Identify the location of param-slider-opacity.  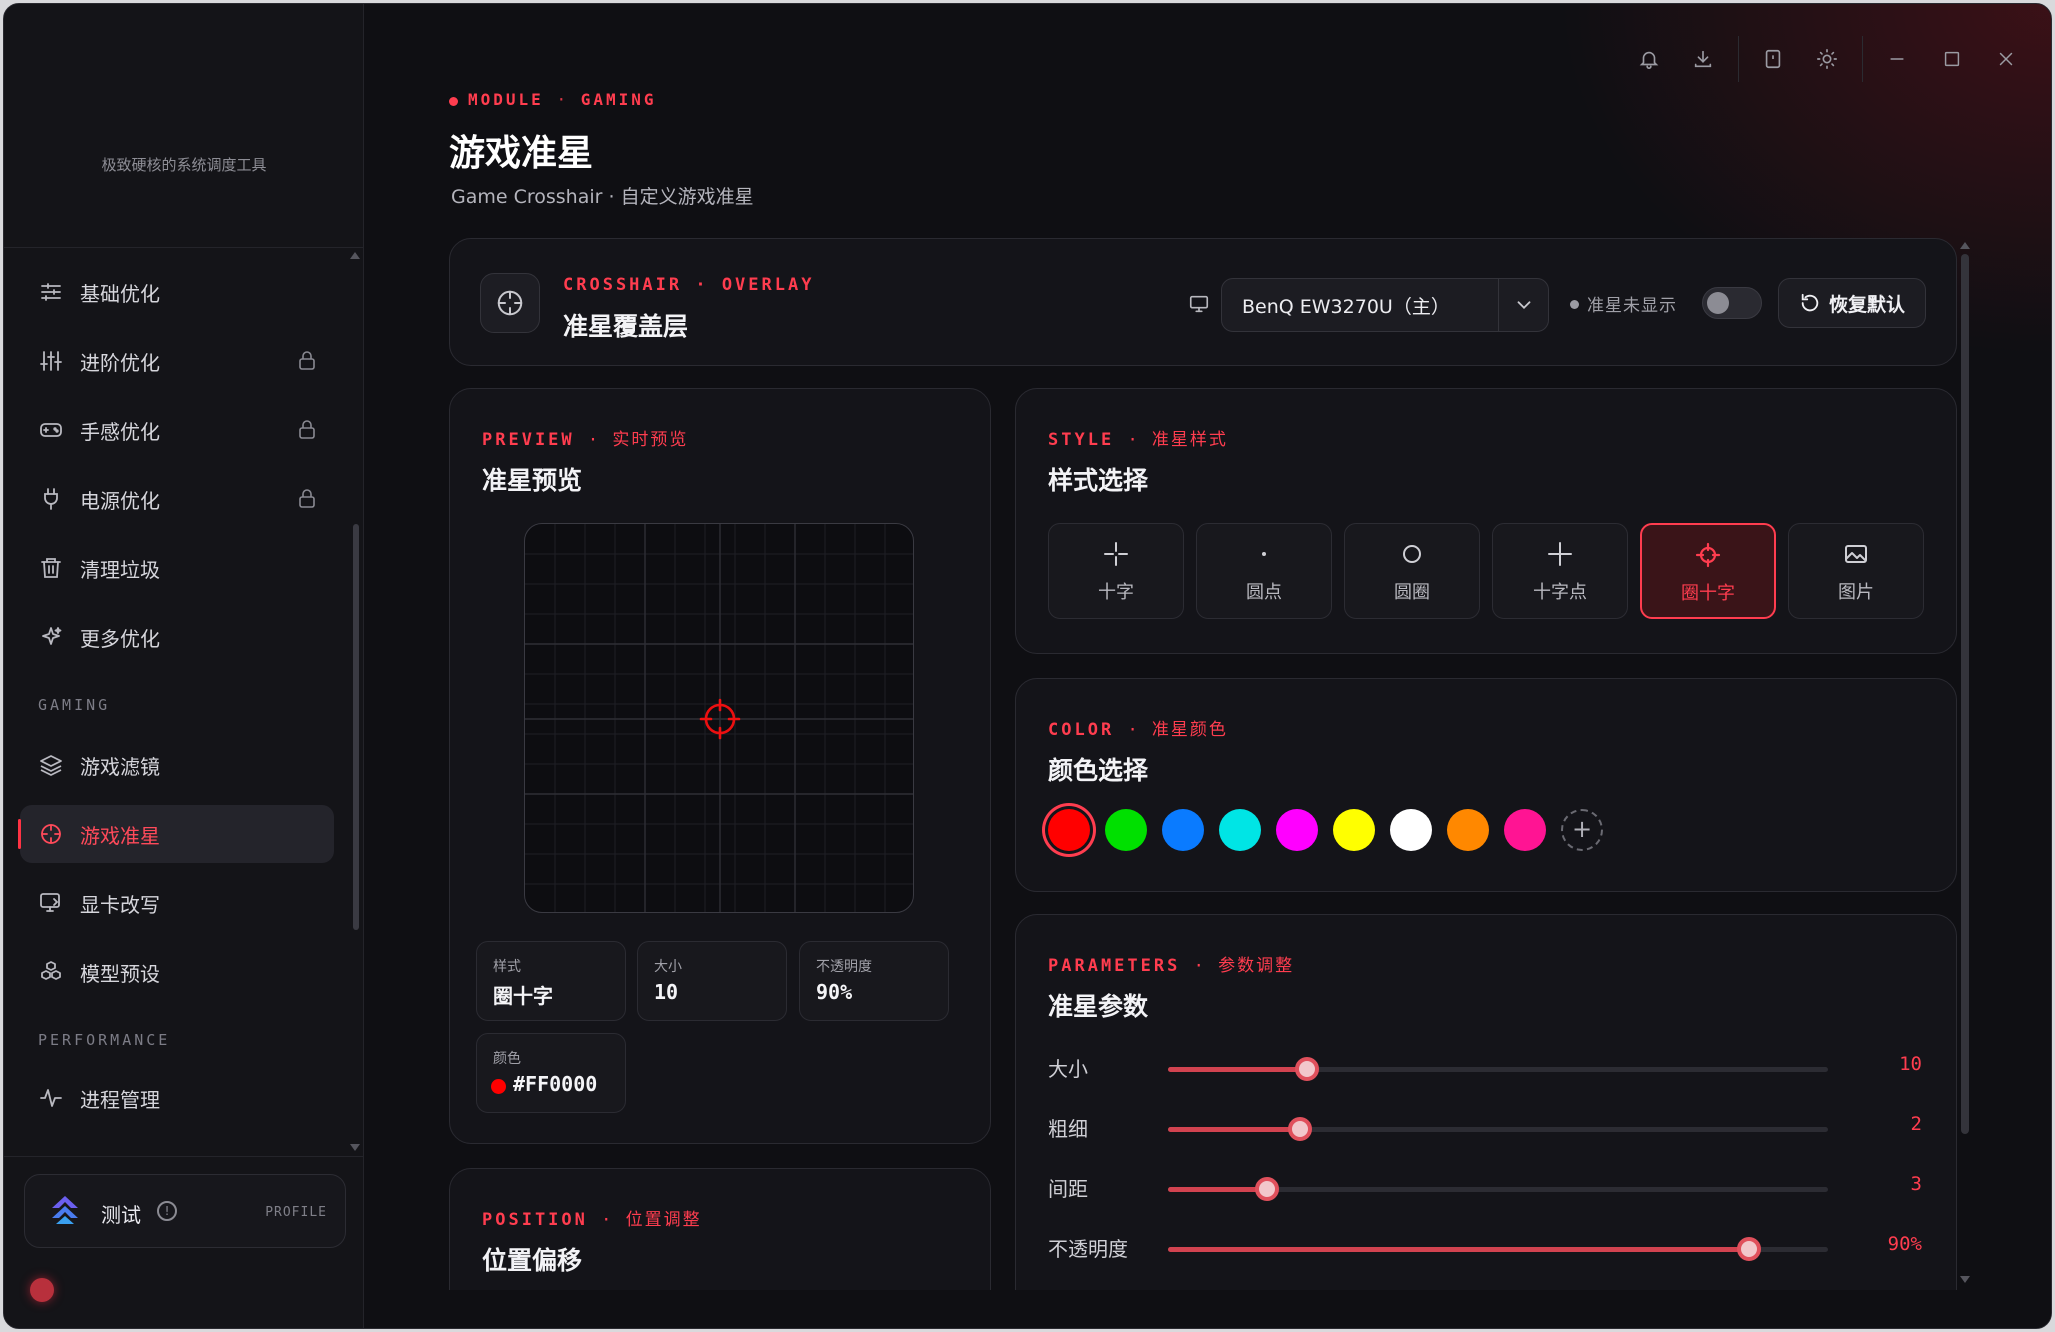
(1498, 1249).